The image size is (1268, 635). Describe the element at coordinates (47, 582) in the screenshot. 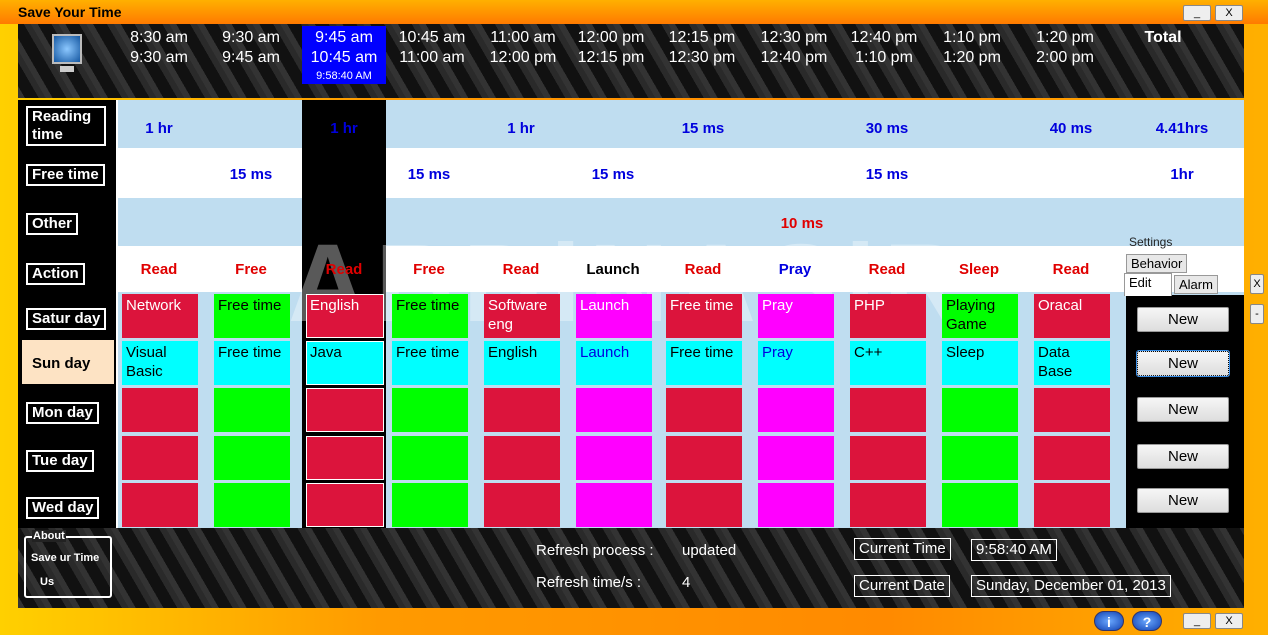

I see `about-us-link: Us` at that location.